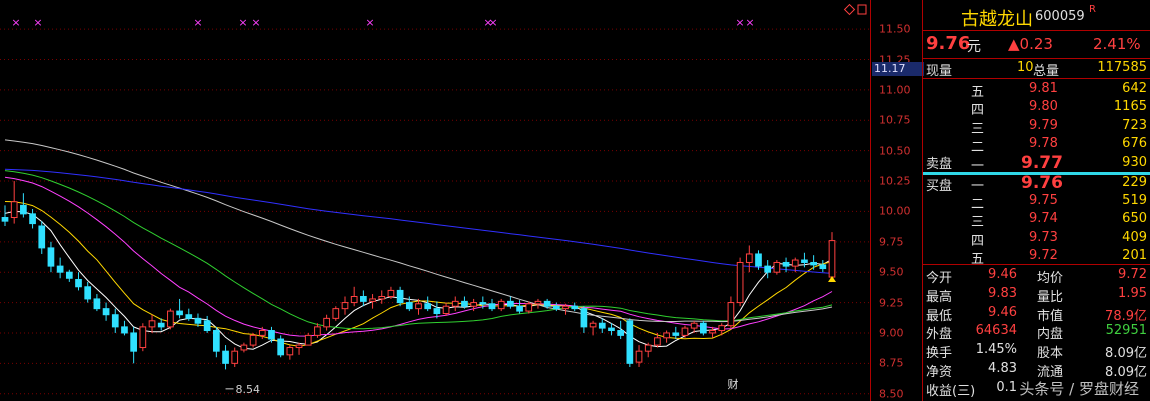  Describe the element at coordinates (1042, 183) in the screenshot. I see `buy-price: 9.76` at that location.